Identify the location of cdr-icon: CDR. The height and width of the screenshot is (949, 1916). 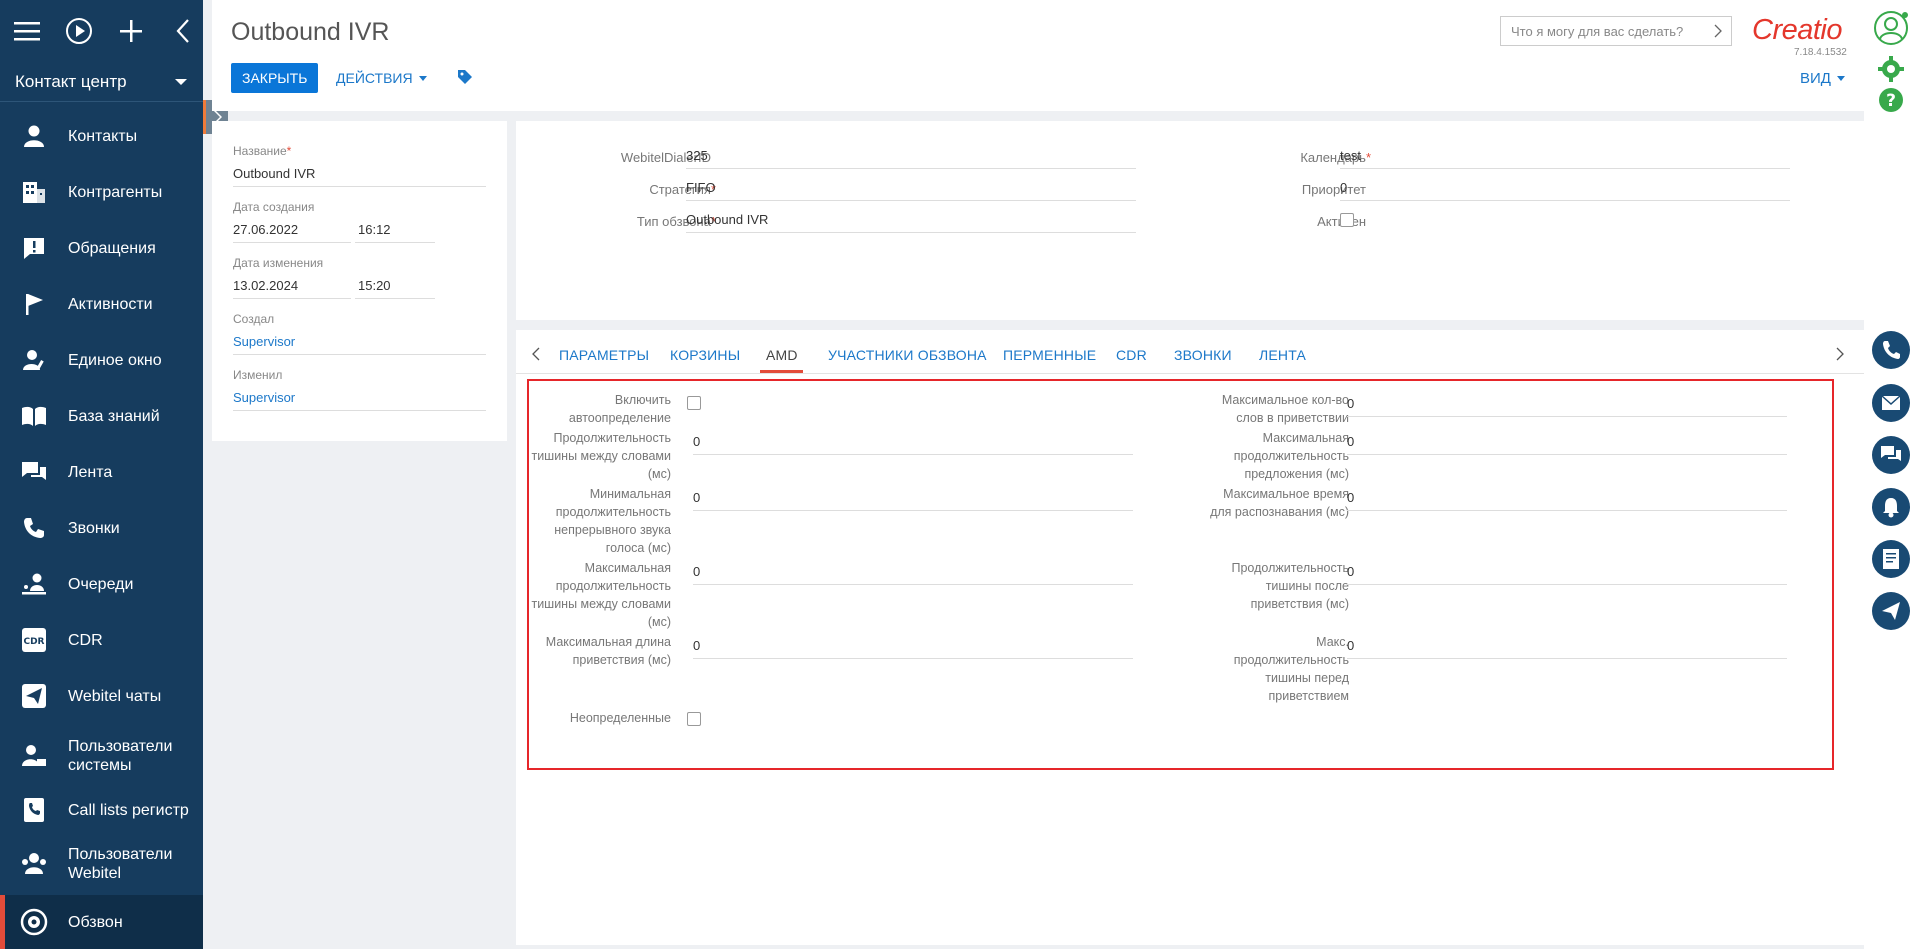
(34, 640).